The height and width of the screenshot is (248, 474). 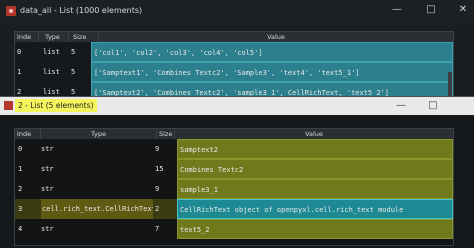 I want to click on window-title: 2 - List (5 elements), so click(x=56, y=105).